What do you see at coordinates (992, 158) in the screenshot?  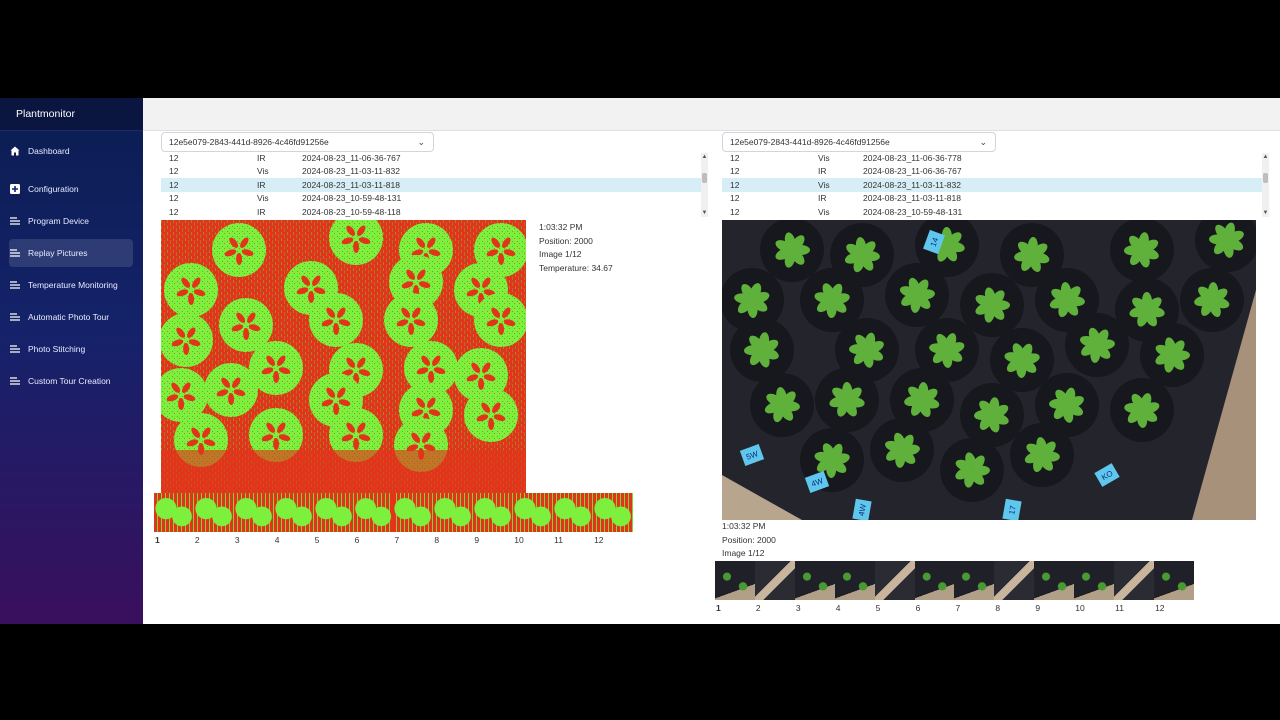 I see `list-item: 12 Vis 2024-08-23_11-06-36-778` at bounding box center [992, 158].